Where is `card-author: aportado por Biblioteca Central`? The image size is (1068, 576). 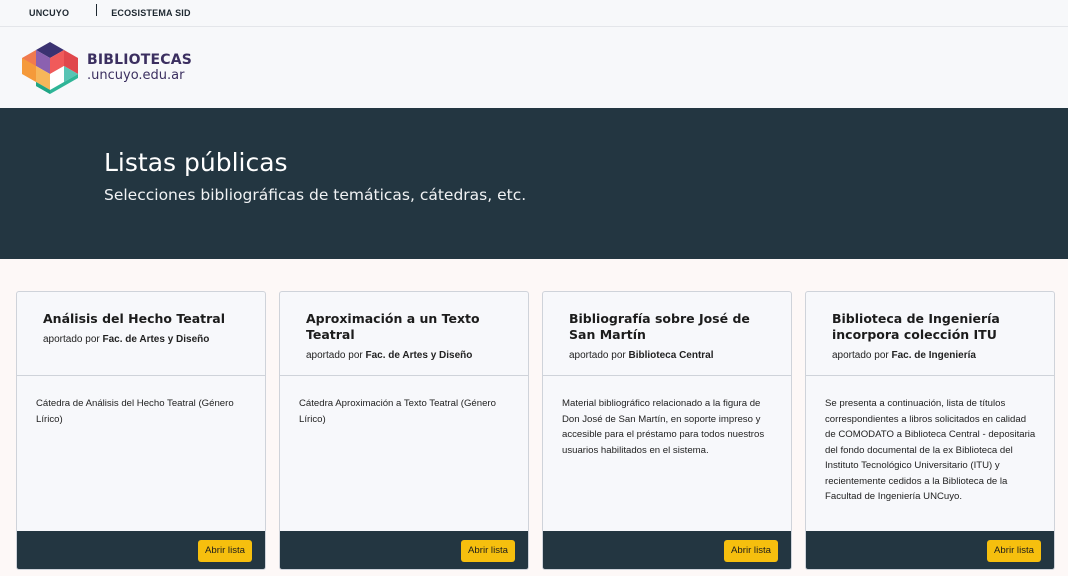
card-author: aportado por Biblioteca Central is located at coordinates (641, 355).